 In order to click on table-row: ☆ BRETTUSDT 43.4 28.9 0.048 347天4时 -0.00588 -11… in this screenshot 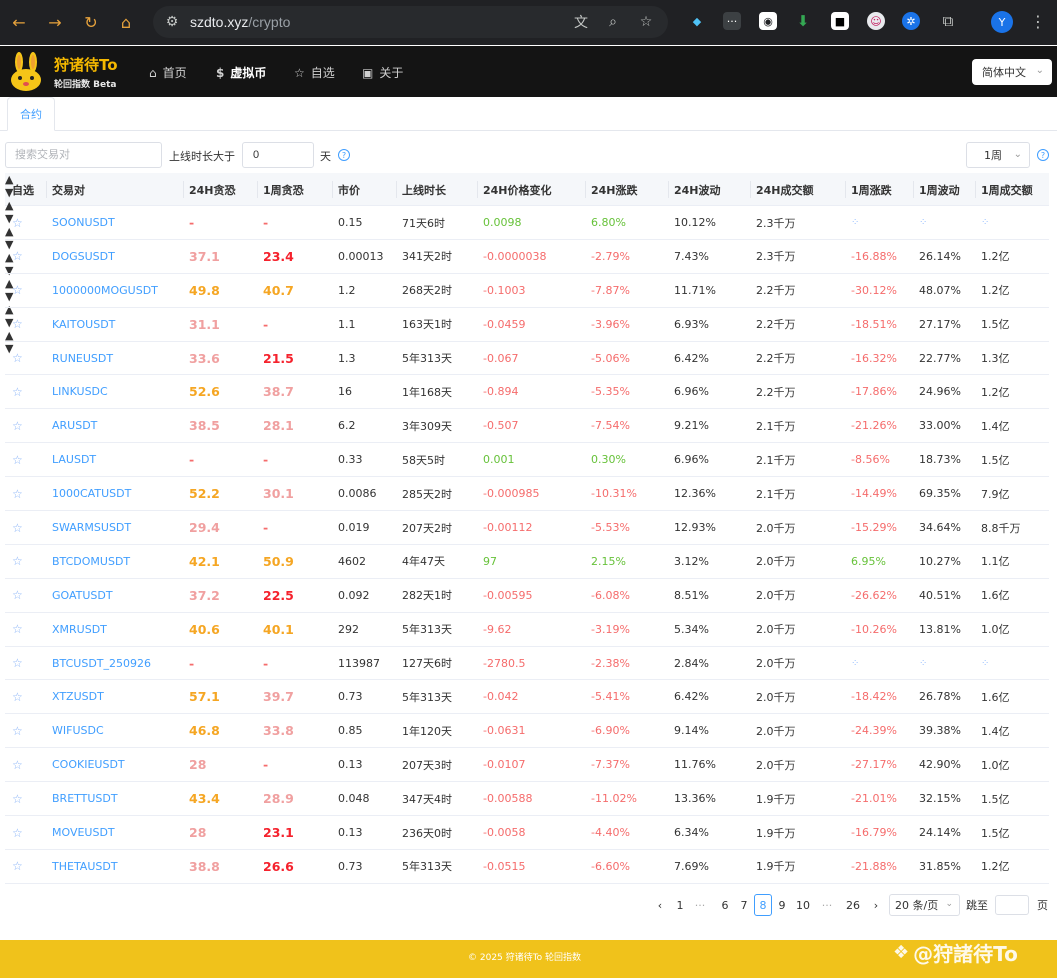, I will do `click(527, 799)`.